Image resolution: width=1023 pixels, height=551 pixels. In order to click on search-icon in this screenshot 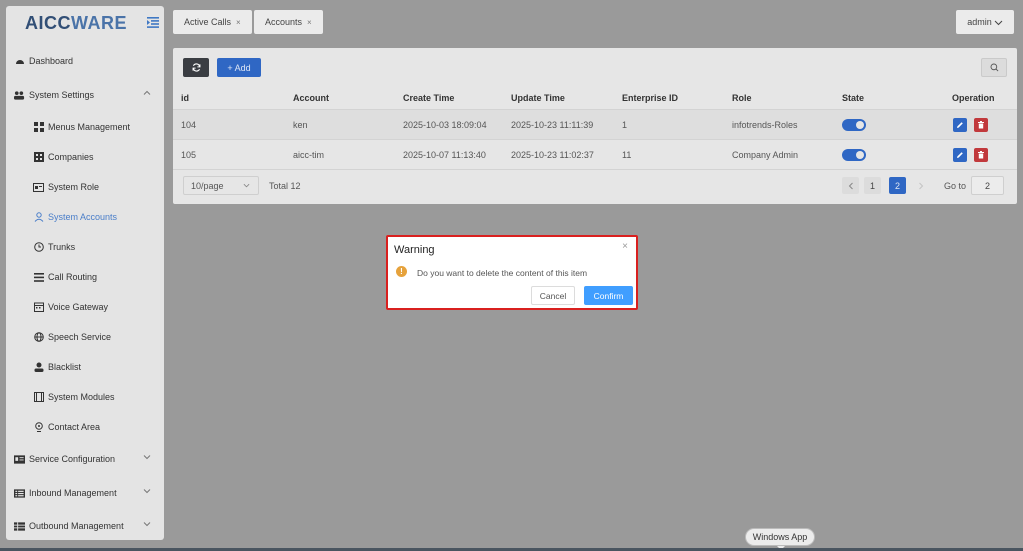, I will do `click(994, 67)`.